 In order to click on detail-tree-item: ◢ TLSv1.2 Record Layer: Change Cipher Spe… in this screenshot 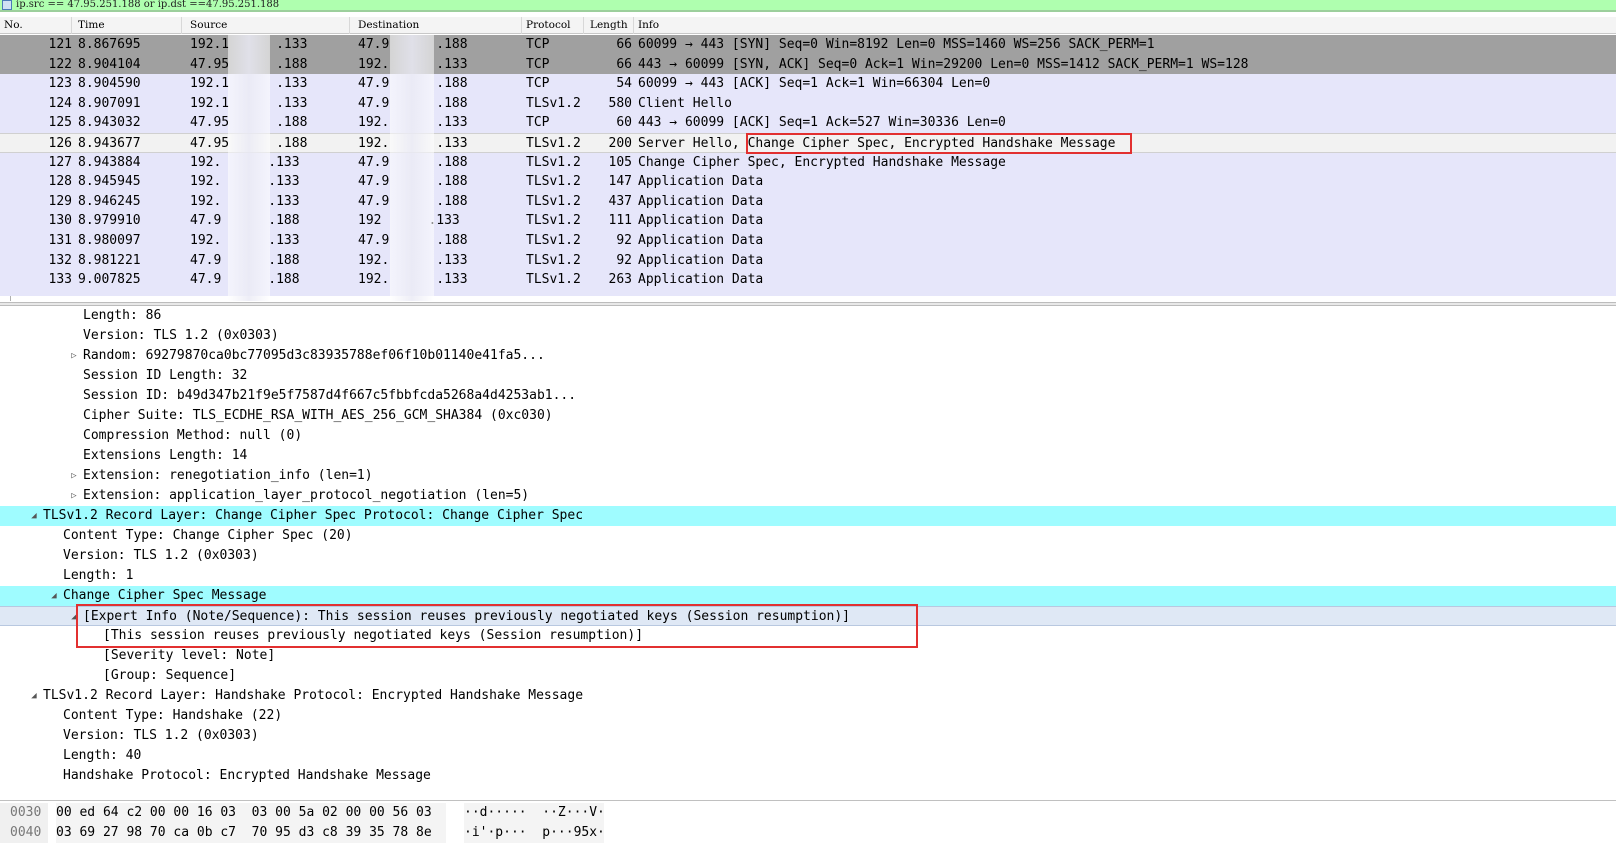, I will do `click(808, 516)`.